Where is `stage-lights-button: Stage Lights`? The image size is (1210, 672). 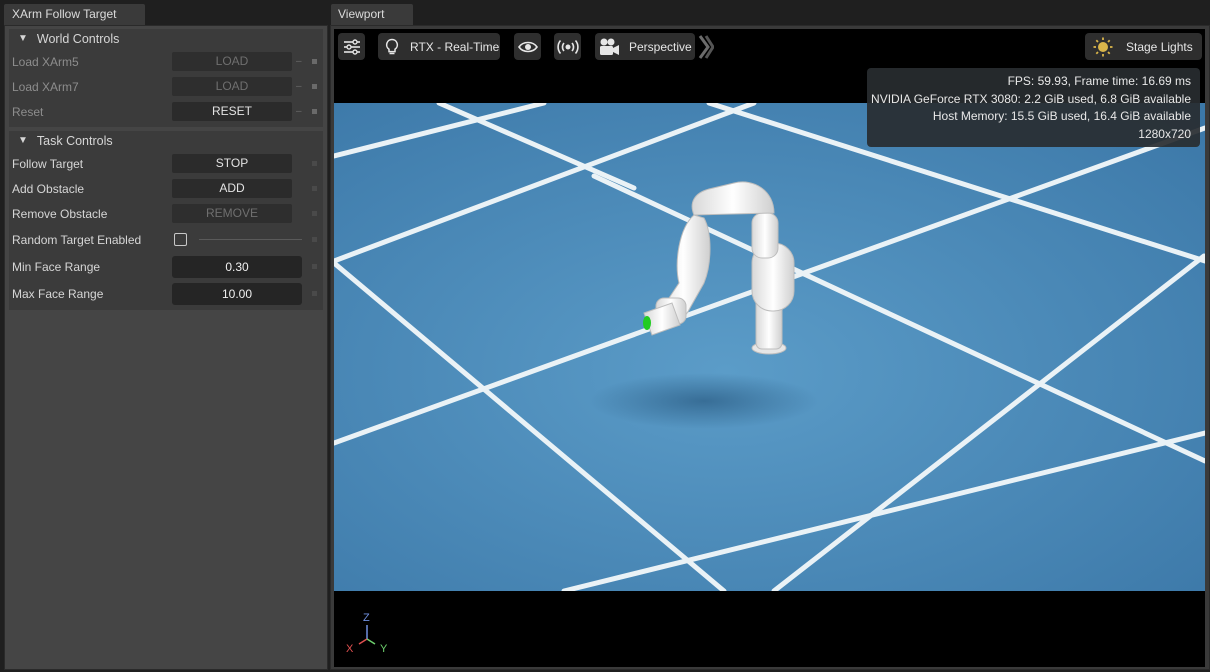 stage-lights-button: Stage Lights is located at coordinates (1143, 46).